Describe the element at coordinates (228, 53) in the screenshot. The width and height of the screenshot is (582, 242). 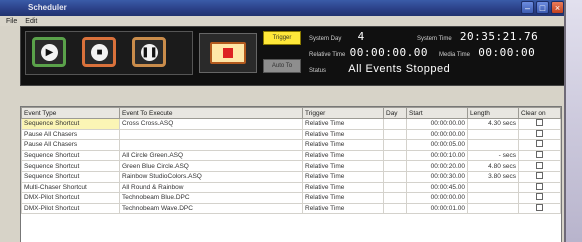
I see `record-button` at that location.